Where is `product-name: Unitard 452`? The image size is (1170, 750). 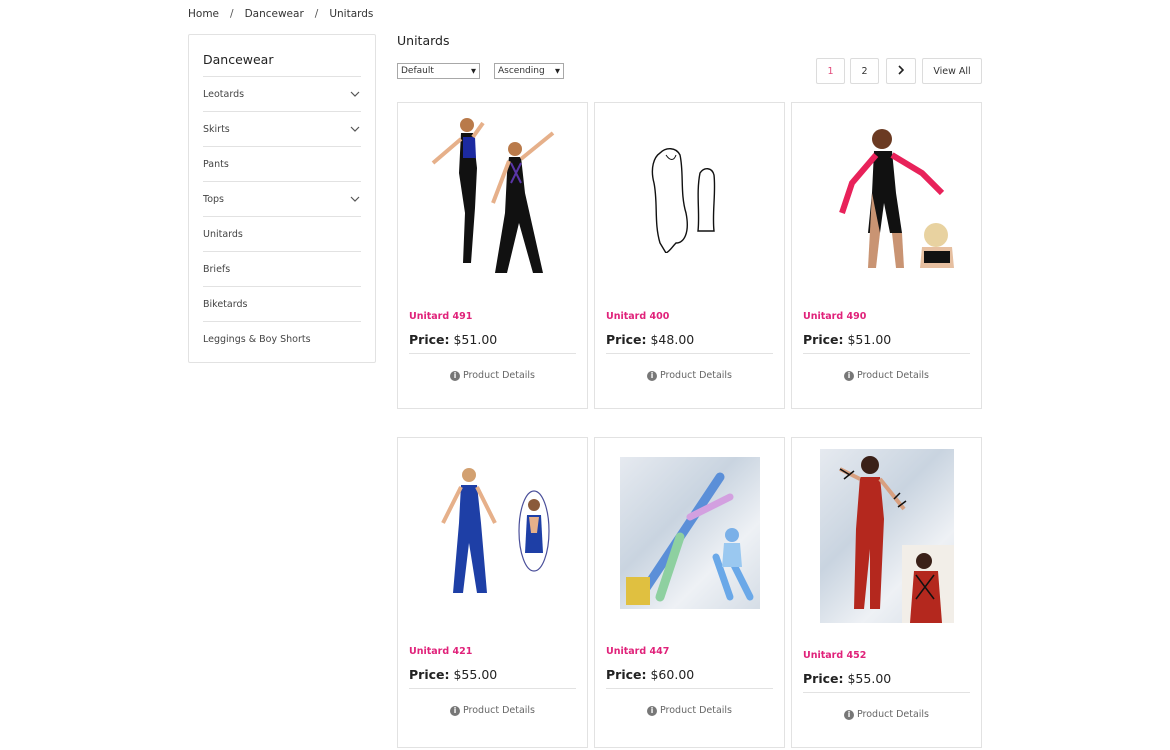
product-name: Unitard 452 is located at coordinates (834, 655).